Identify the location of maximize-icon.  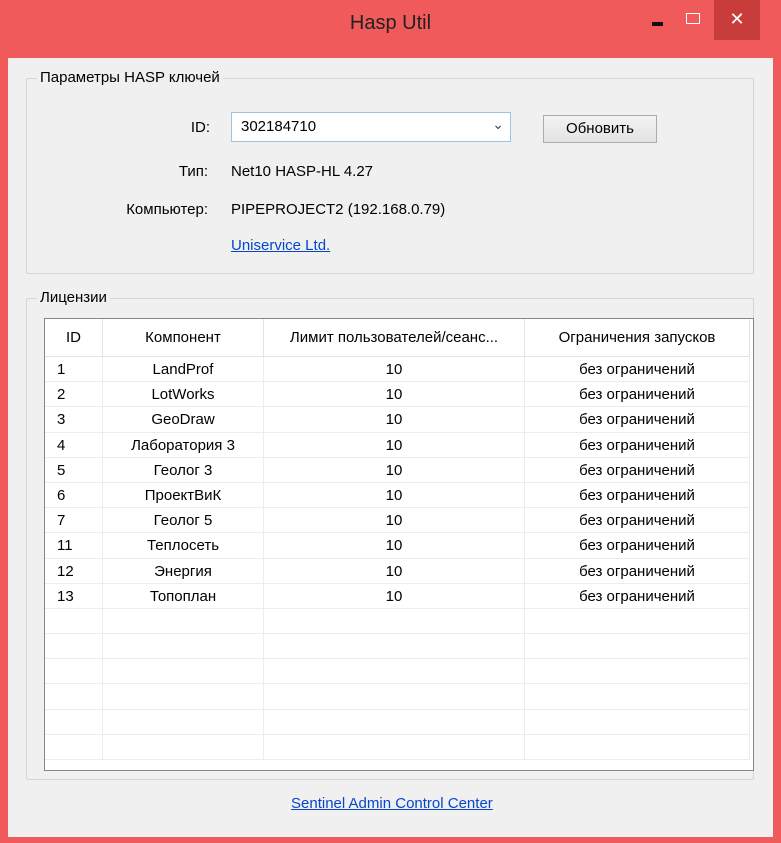
(693, 18).